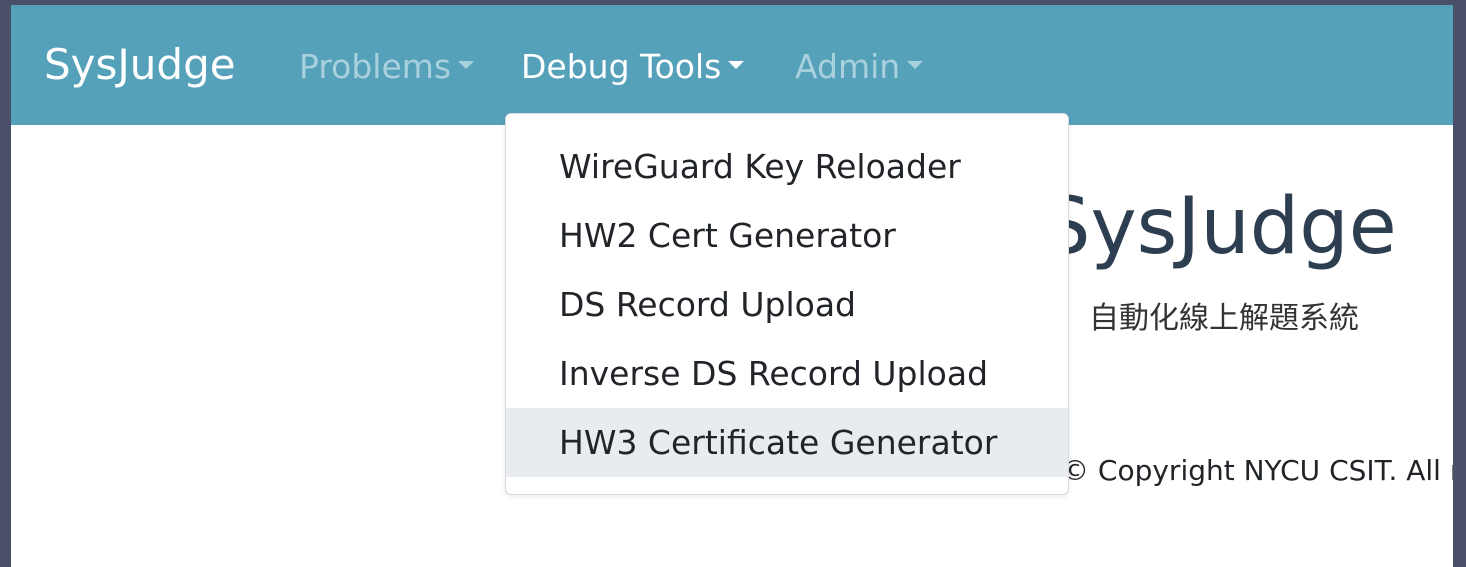  I want to click on nav-item-admin: Admin, so click(859, 67).